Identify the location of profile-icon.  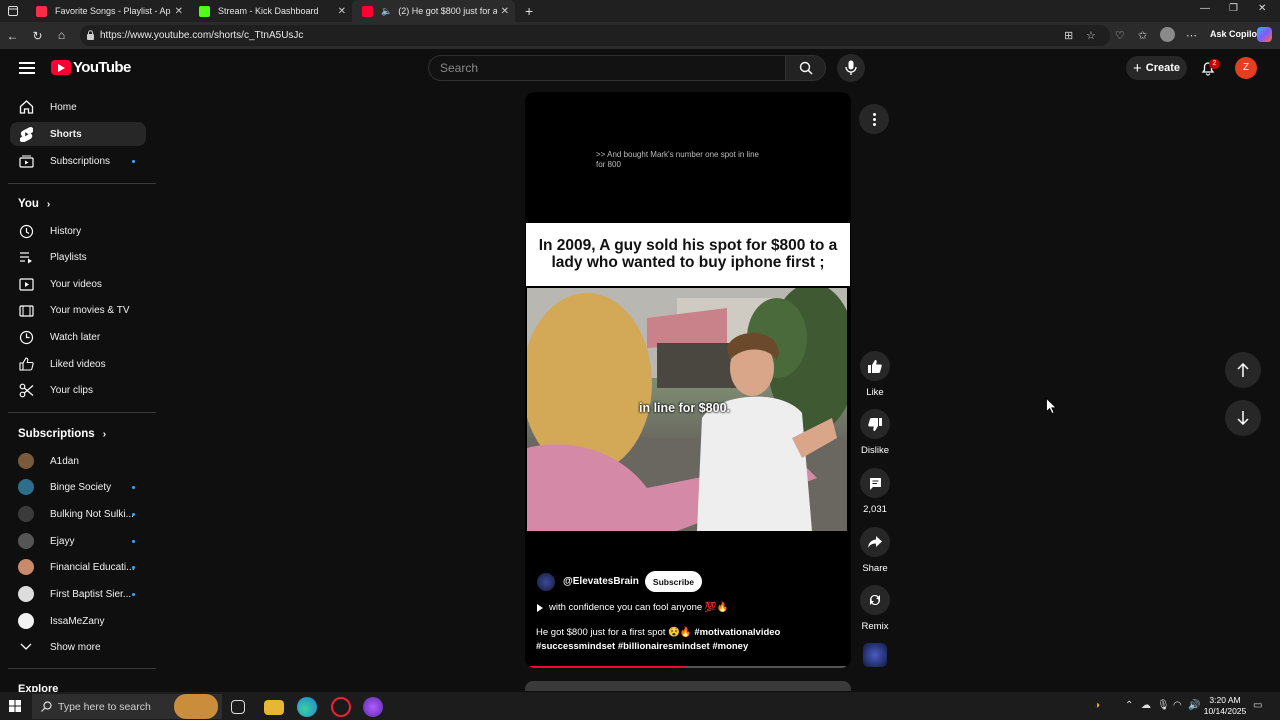
(1167, 34).